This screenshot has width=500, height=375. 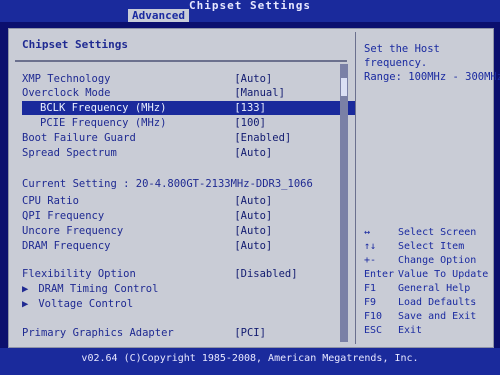 What do you see at coordinates (410, 330) in the screenshot?
I see `key-desc: Exit` at bounding box center [410, 330].